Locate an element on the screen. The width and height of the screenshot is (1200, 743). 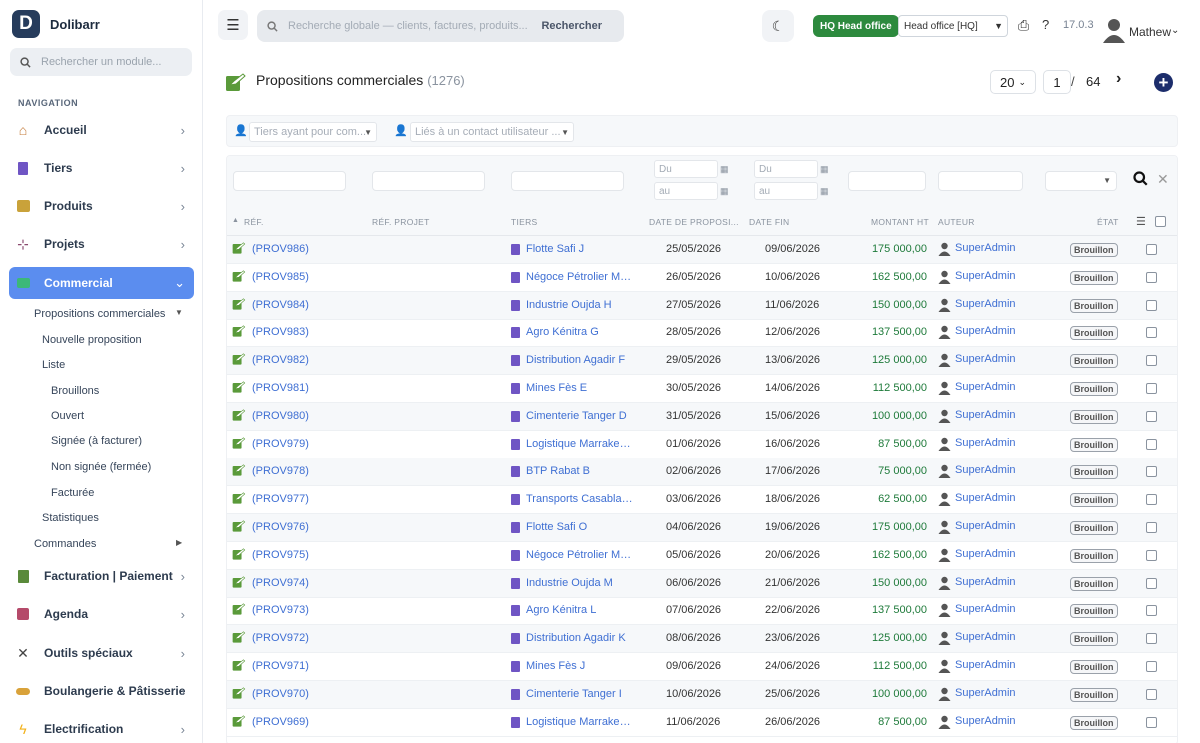
row-tiers-link: Mines Fès J is located at coordinates (580, 666).